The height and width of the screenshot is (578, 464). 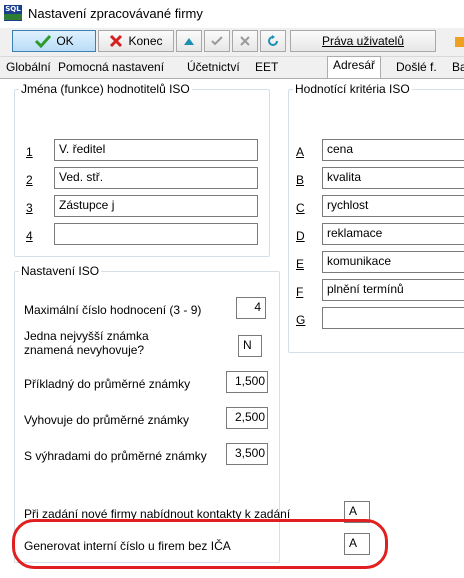 I want to click on criteria-input-g, so click(x=393, y=318).